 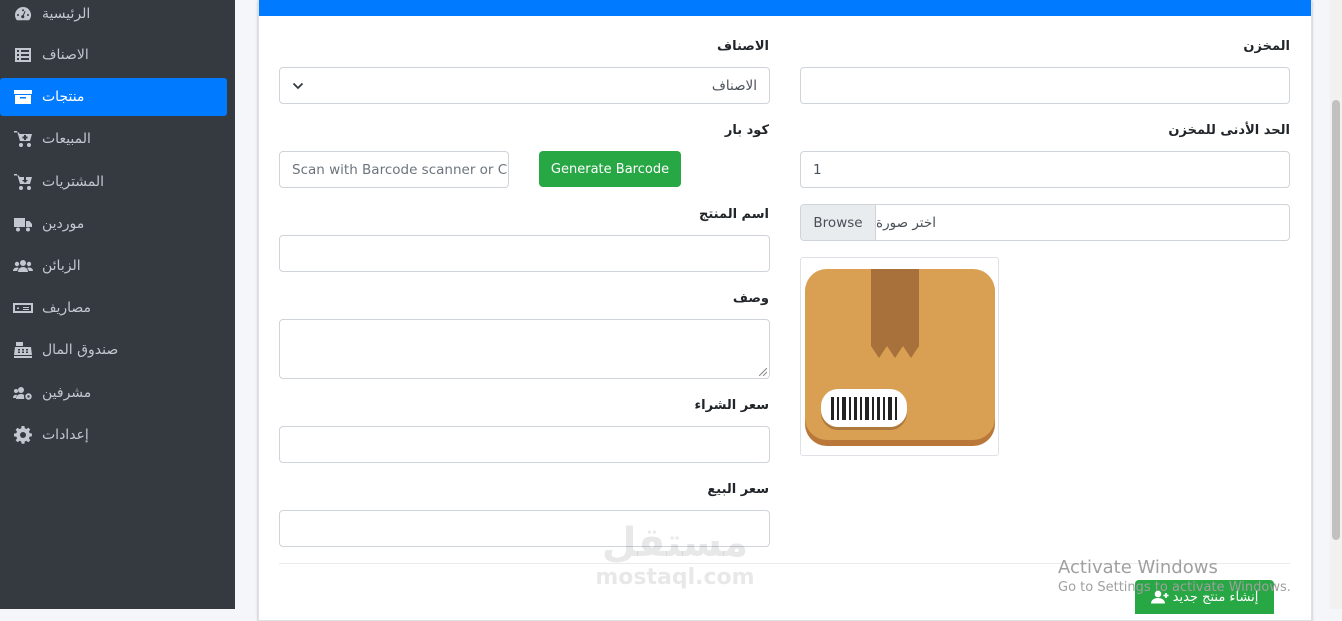 I want to click on sidebar-item-label: صندوق المال, so click(x=80, y=350).